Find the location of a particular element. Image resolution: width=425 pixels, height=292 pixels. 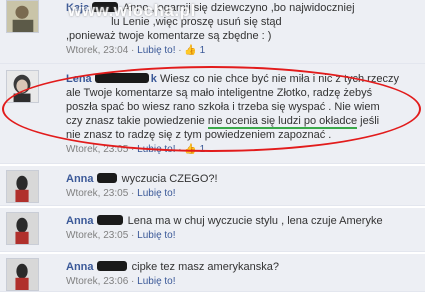

comment-author: Lena is located at coordinates (79, 79).